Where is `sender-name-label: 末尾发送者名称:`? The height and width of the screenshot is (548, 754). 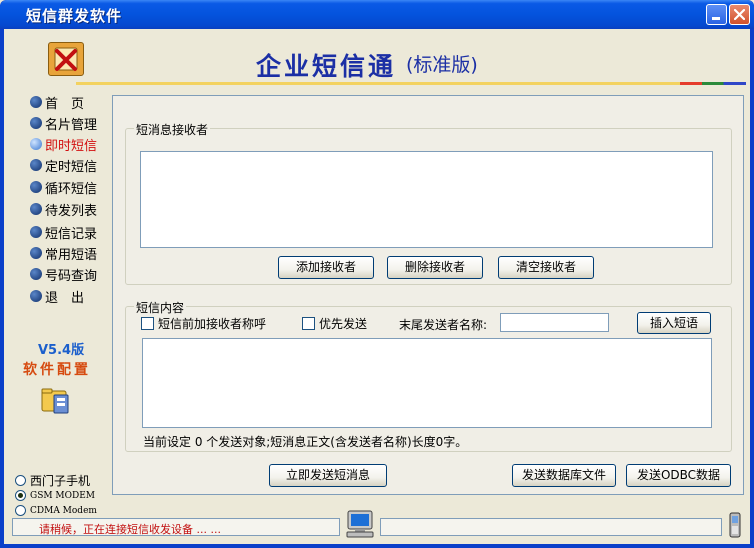 sender-name-label: 末尾发送者名称: is located at coordinates (443, 325).